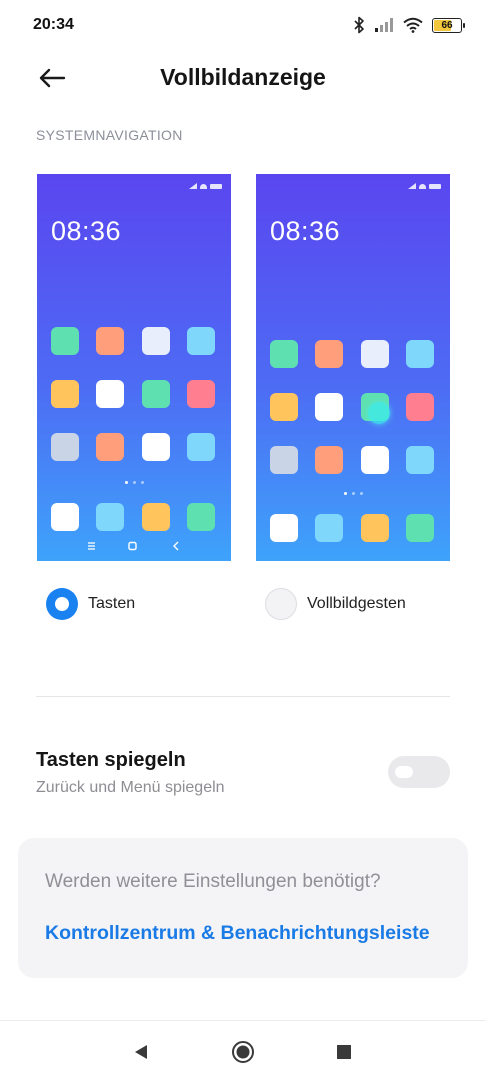 This screenshot has width=486, height=1080. I want to click on option-label: Vollbildgesten, so click(356, 603).